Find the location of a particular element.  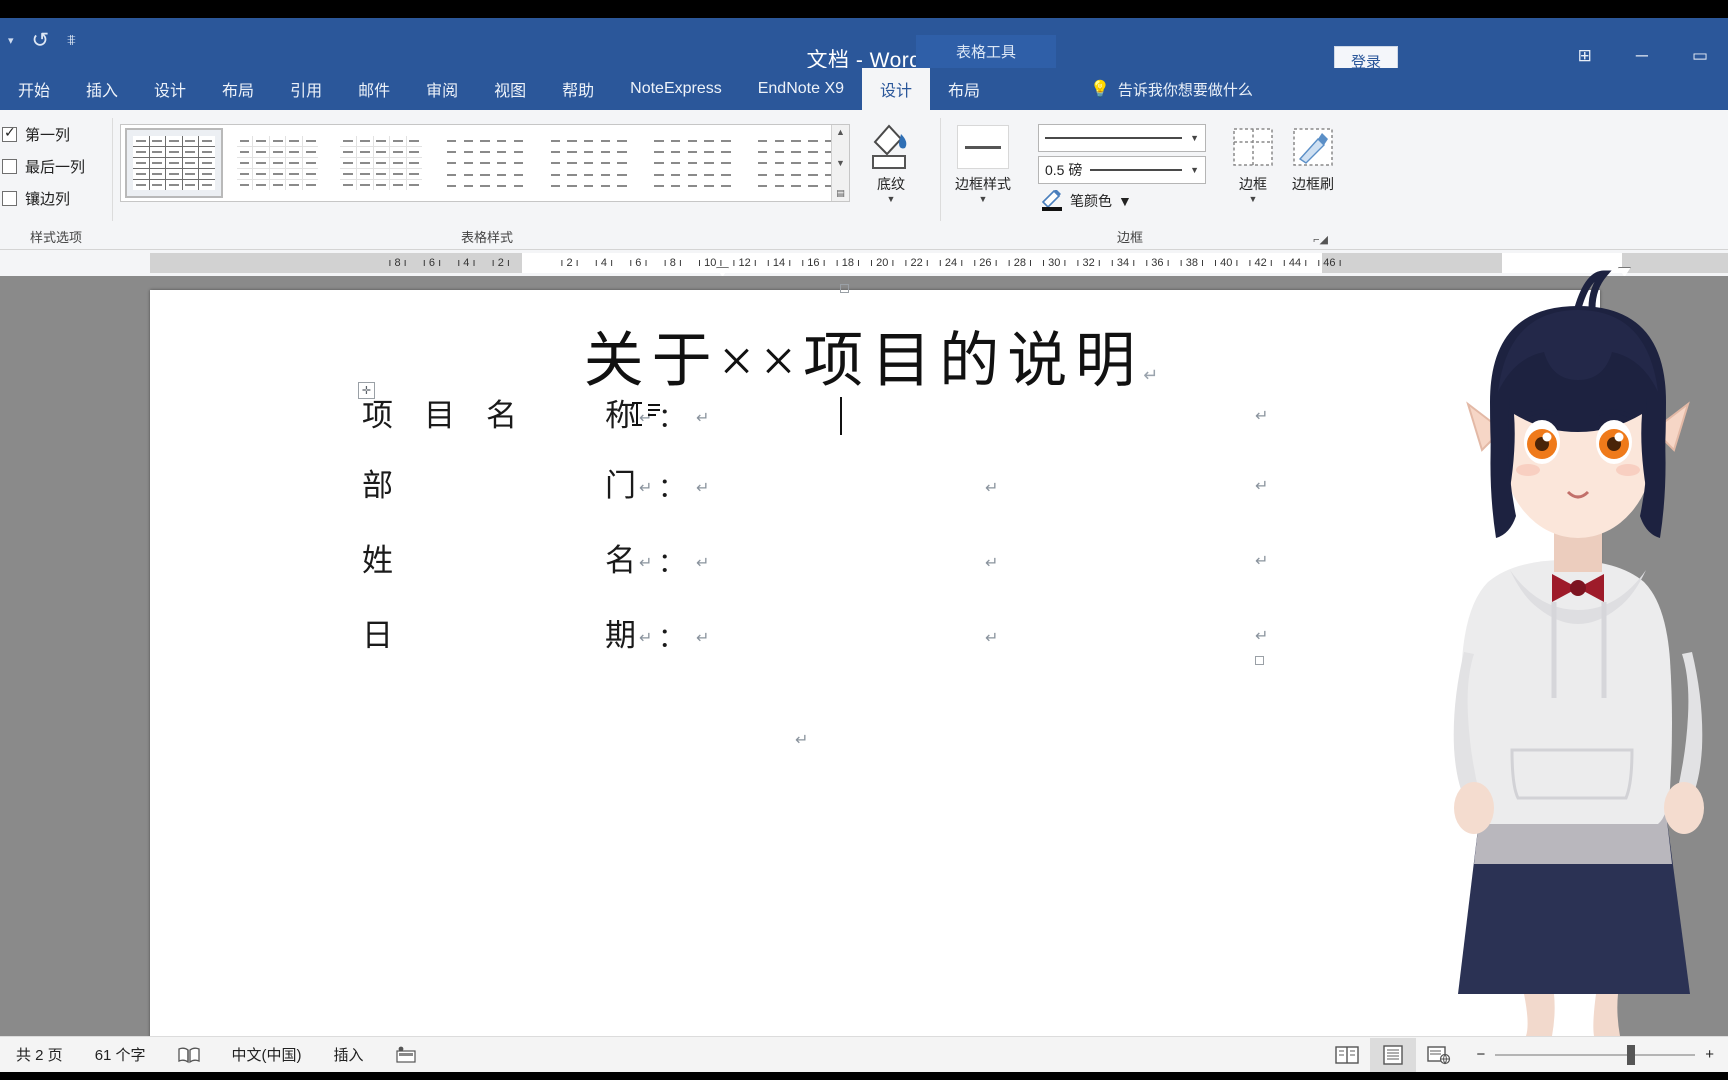

borders-dialog-launcher-icon: ⌐◢ is located at coordinates (1320, 239).